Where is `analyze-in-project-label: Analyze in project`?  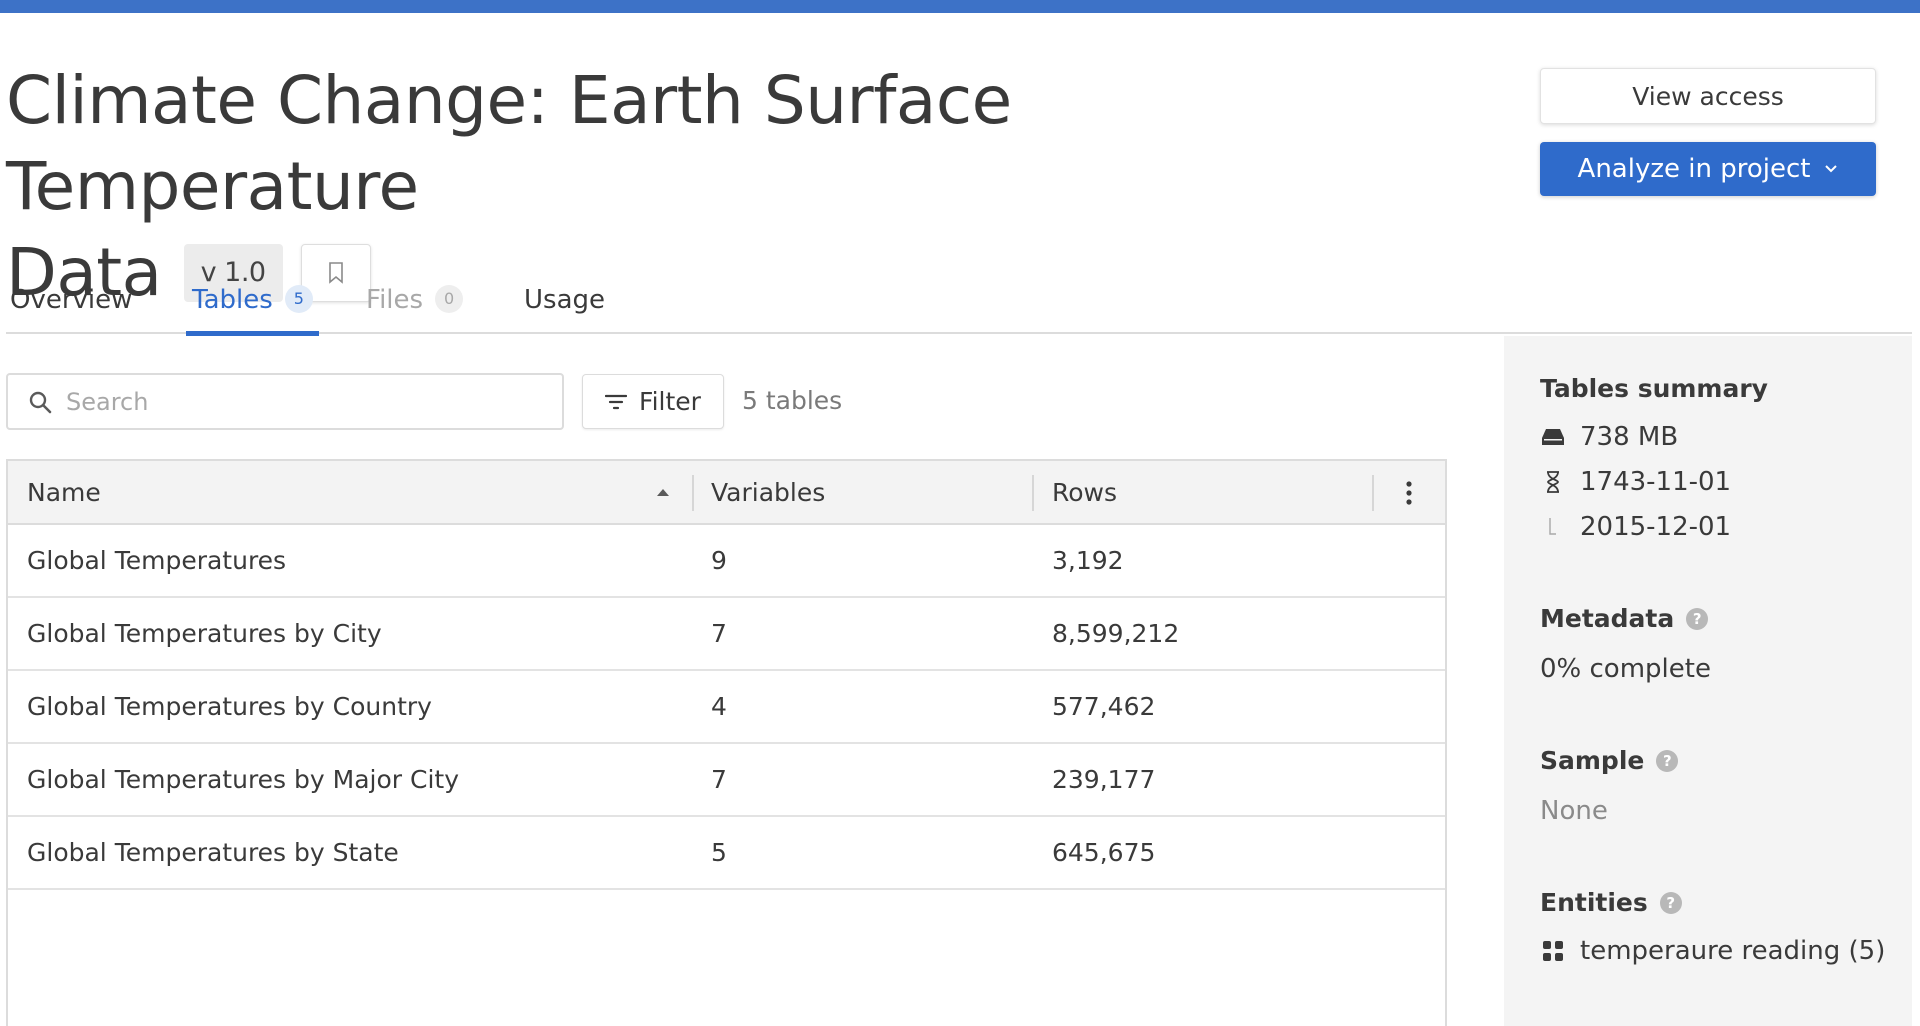
analyze-in-project-label: Analyze in project is located at coordinates (1694, 169).